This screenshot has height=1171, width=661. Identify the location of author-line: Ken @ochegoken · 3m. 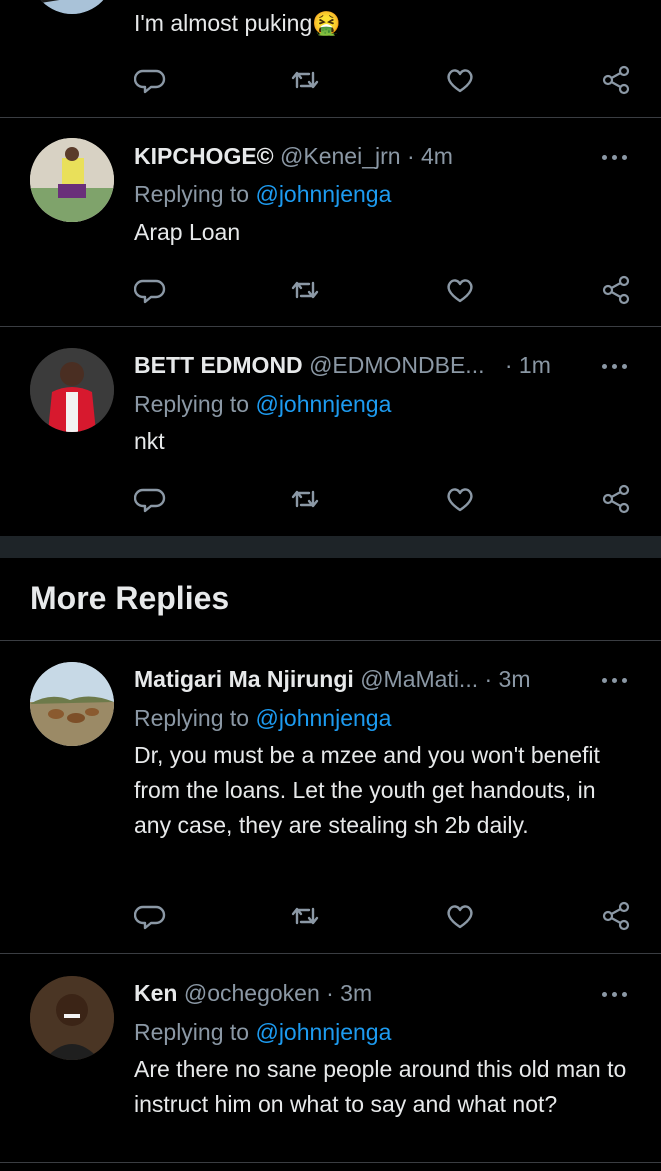
(253, 993).